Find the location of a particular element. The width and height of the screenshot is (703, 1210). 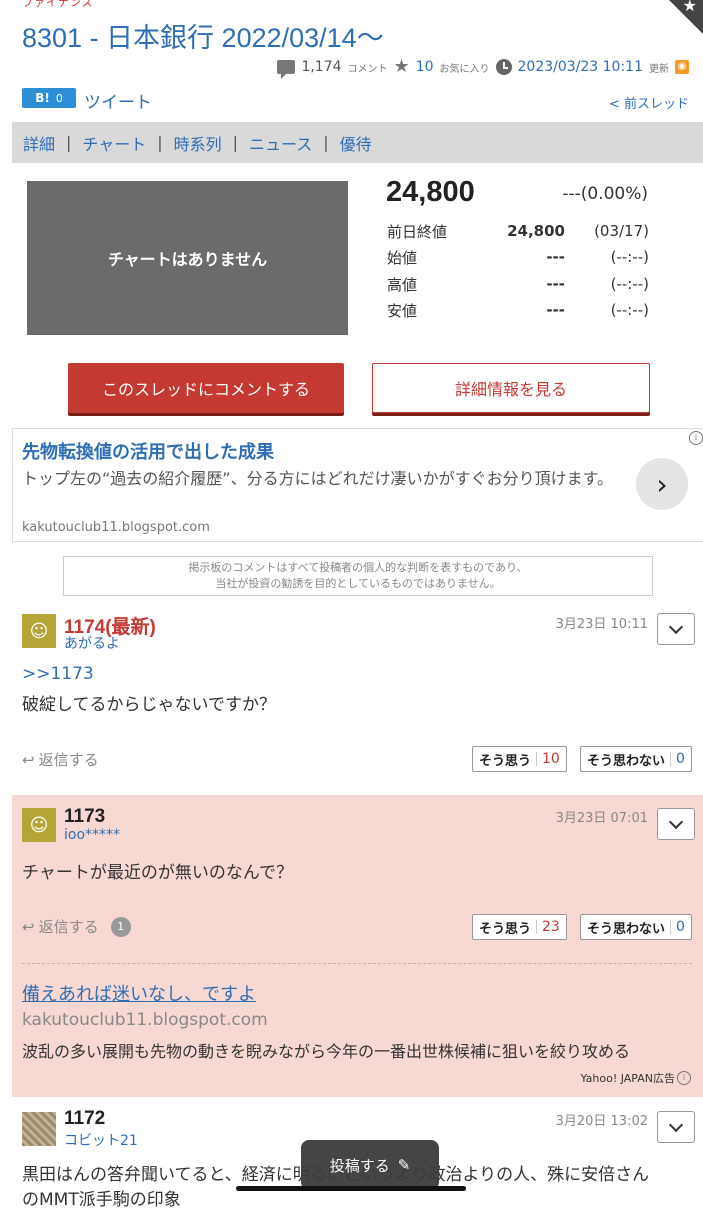

reply-anchor-link: >>1173 is located at coordinates (58, 674).